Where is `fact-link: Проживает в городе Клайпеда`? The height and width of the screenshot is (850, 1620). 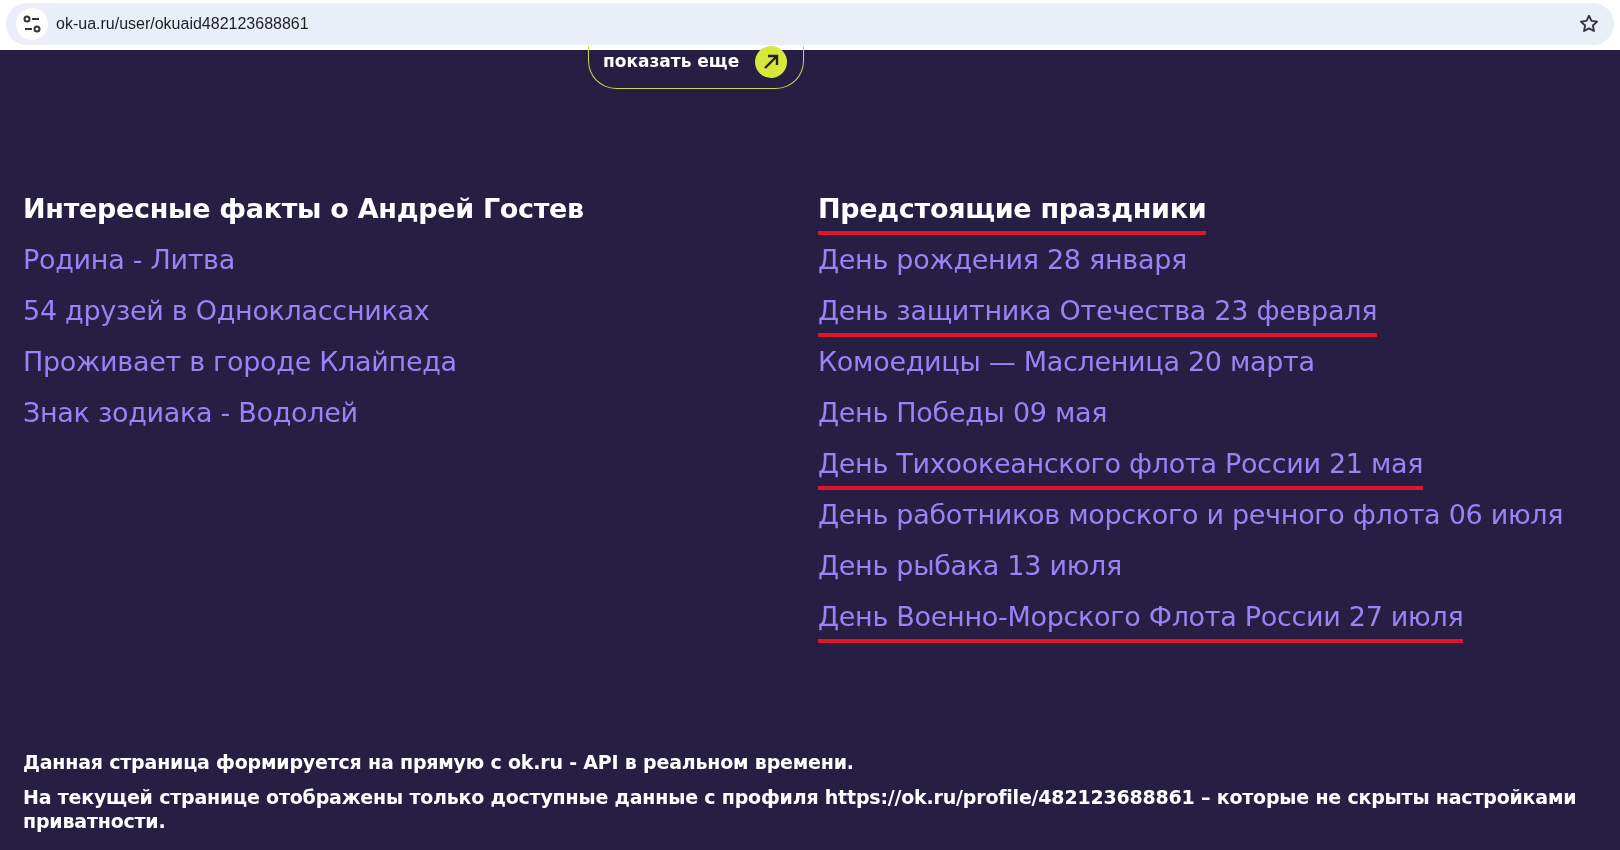 fact-link: Проживает в городе Клайпеда is located at coordinates (240, 362).